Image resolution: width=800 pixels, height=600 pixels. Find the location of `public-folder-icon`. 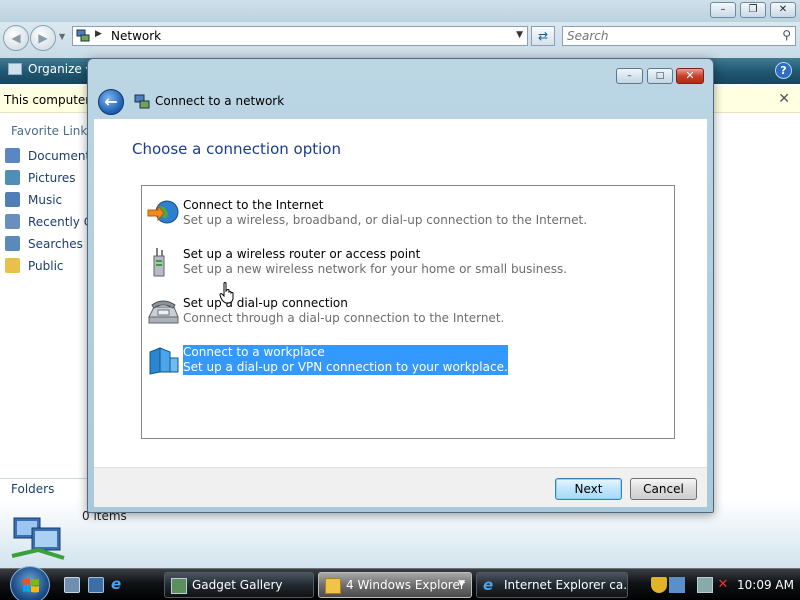

public-folder-icon is located at coordinates (12, 265).